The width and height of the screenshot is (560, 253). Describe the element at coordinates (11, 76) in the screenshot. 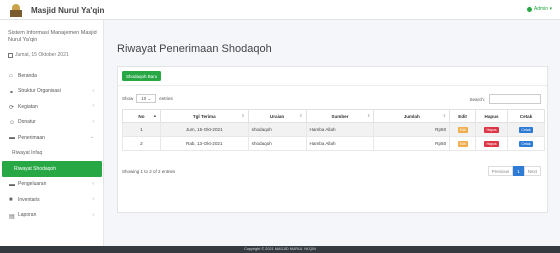

I see `home-icon: ⌂` at that location.